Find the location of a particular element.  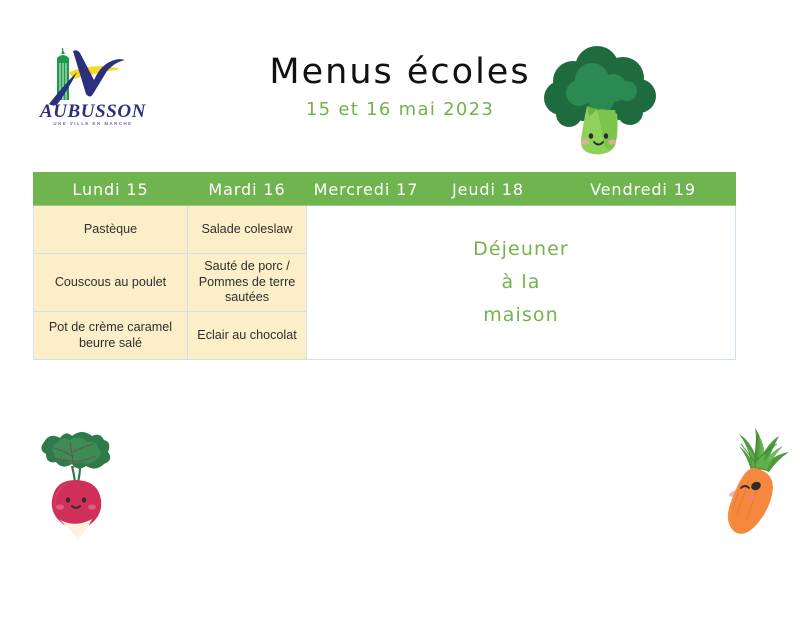

menu-cell-home-lunch: Déjeuner à la maison is located at coordinates (521, 282).